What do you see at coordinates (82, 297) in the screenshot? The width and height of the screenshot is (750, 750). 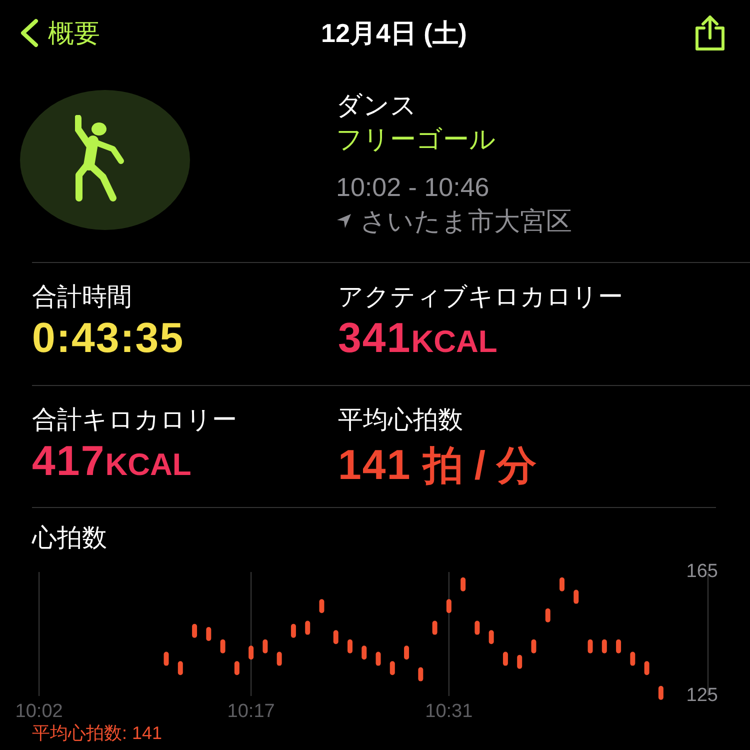 I see `stat-label: 合計時間` at bounding box center [82, 297].